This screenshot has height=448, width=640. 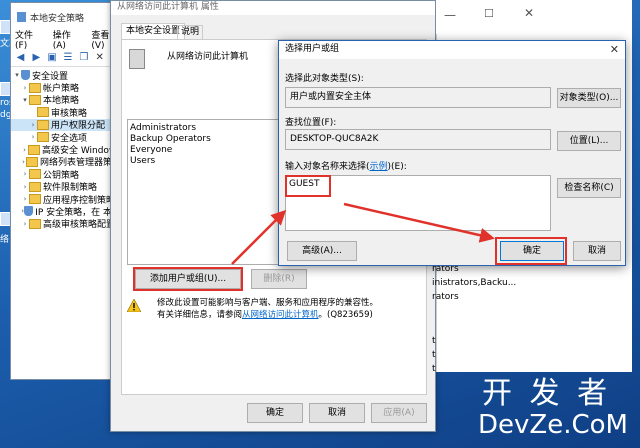 I want to click on watermark-line2: DevZe.CoM, so click(x=553, y=425).